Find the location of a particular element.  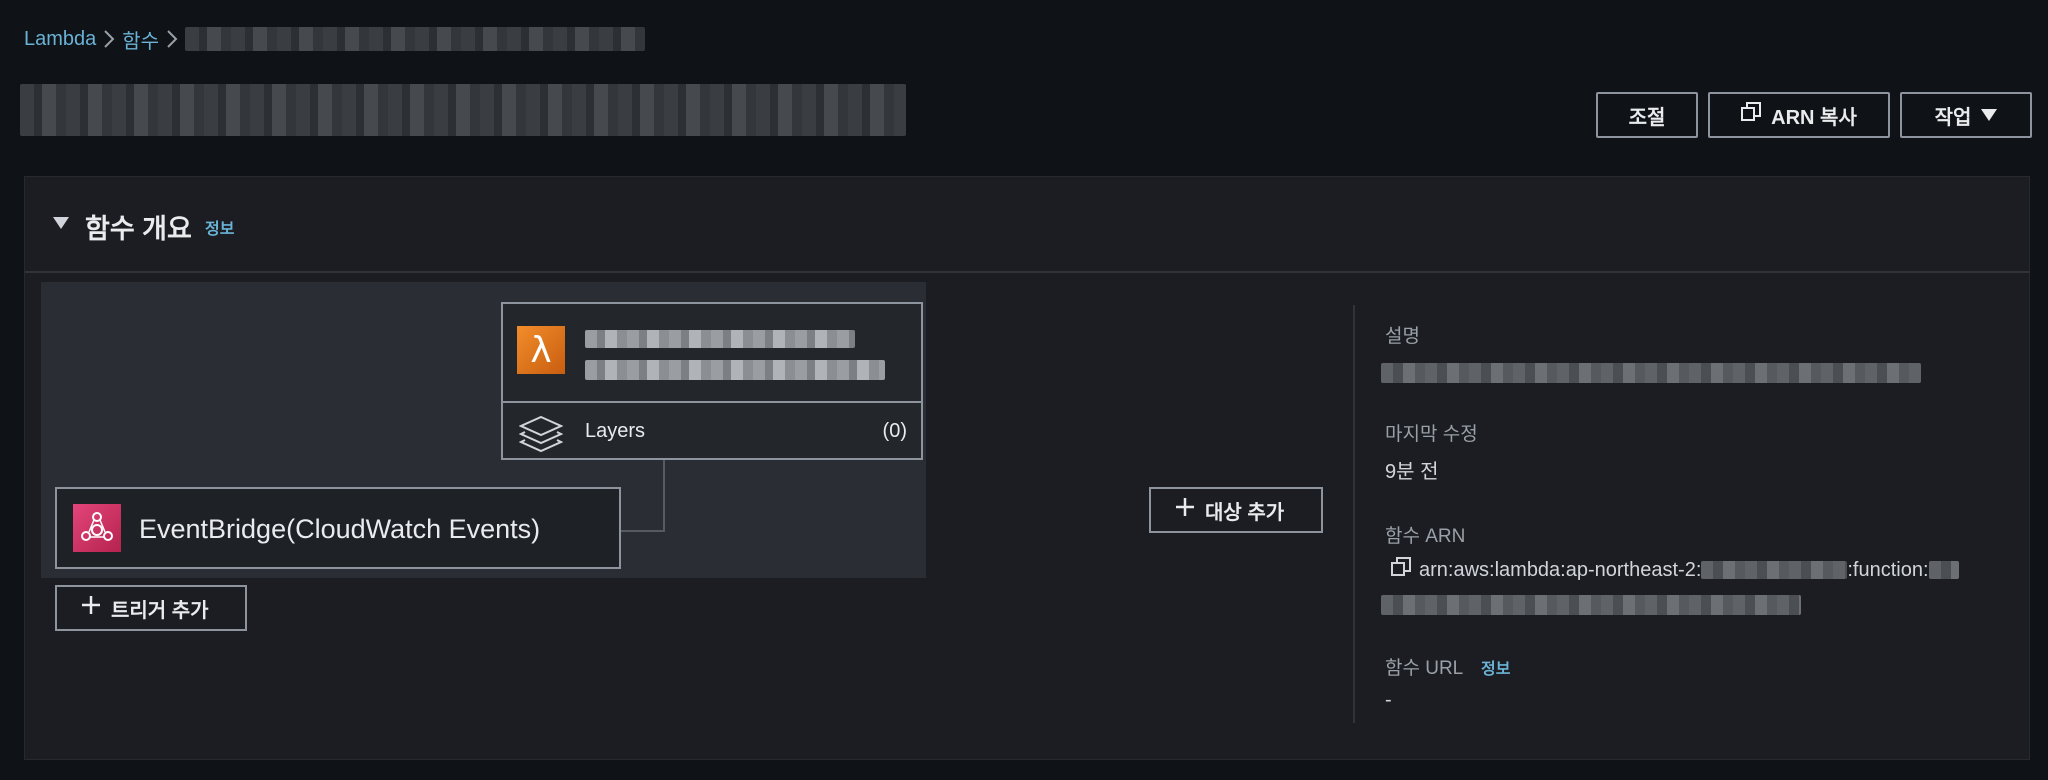

function-name-redacted-line2 is located at coordinates (735, 370).